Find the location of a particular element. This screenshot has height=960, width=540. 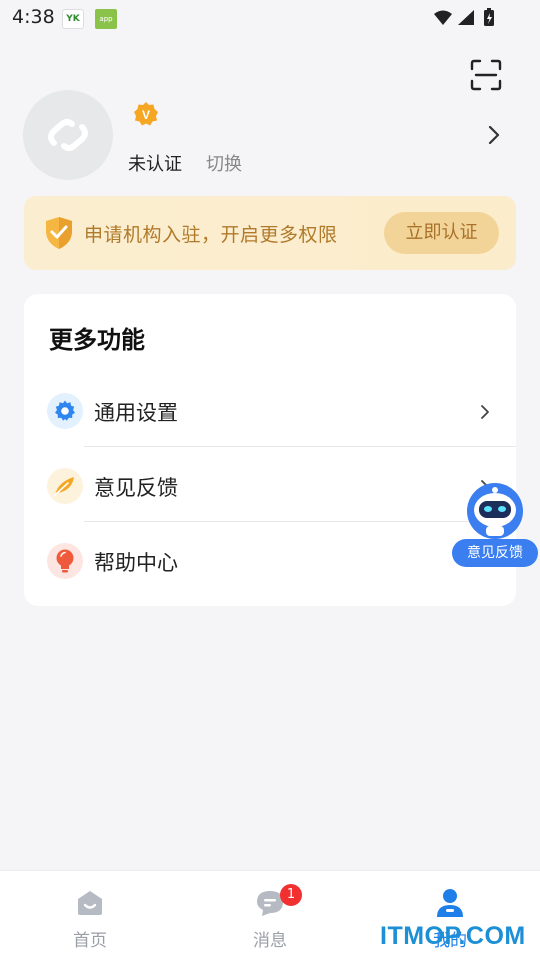

institution-verify-banner: 申请机构入驻，开启更多权限 立即认证 is located at coordinates (270, 233).